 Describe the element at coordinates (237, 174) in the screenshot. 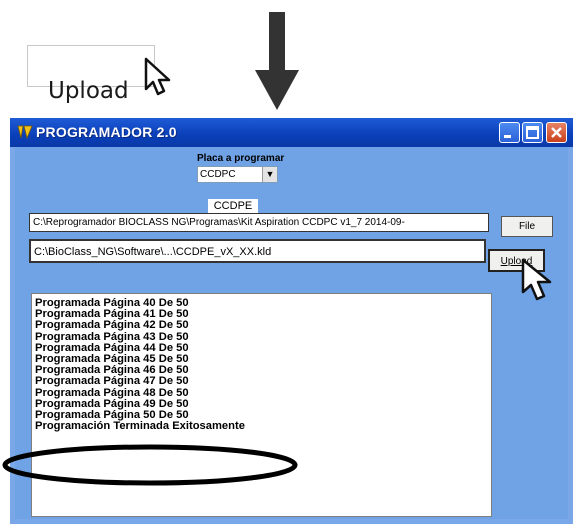

I see `placa-select: CCDPC ▼` at that location.